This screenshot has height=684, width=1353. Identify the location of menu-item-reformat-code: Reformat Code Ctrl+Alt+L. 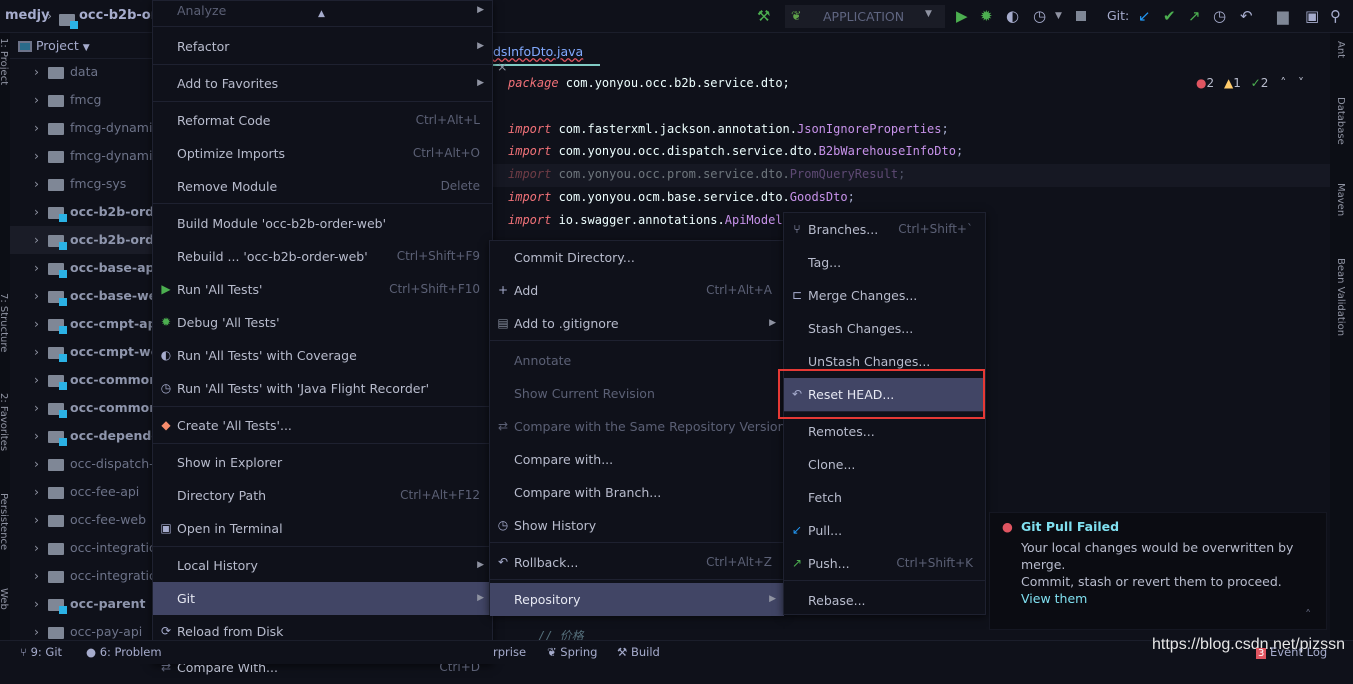
(322, 120).